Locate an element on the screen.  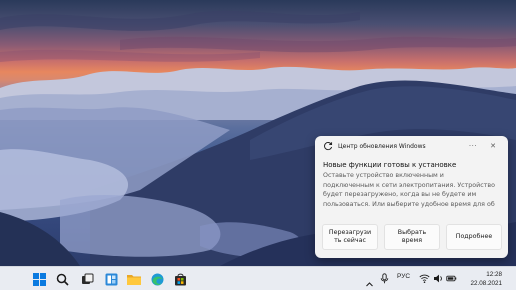
button-label-line: Перезагрузи is located at coordinates (350, 232).